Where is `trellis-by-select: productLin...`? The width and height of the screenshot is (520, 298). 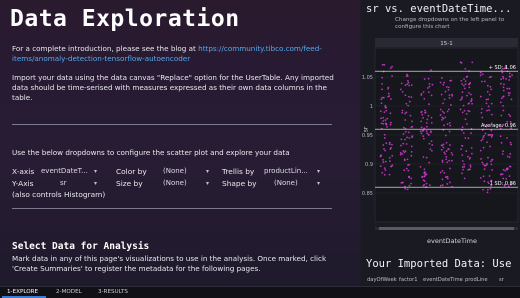 trellis-by-select: productLin... is located at coordinates (286, 171).